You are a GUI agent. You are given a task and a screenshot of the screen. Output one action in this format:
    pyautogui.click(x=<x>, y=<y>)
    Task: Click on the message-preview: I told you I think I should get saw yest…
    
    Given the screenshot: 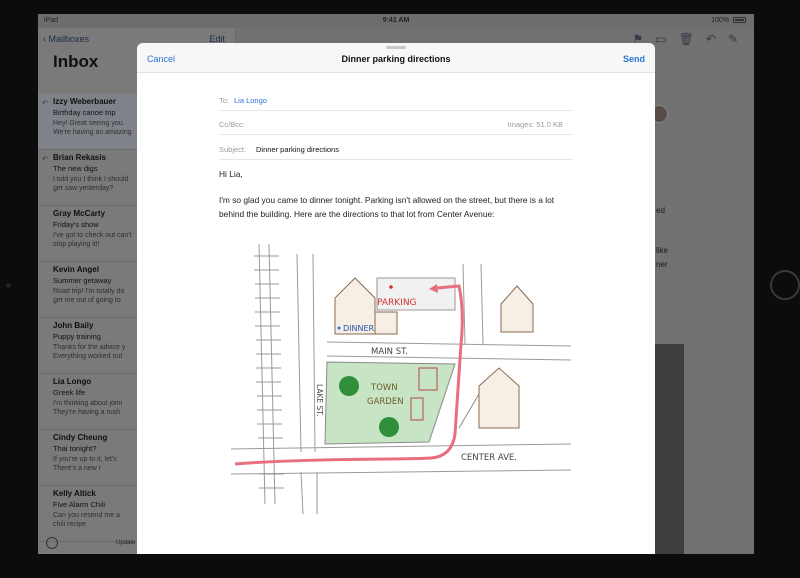 What is the action you would take?
    pyautogui.click(x=91, y=184)
    